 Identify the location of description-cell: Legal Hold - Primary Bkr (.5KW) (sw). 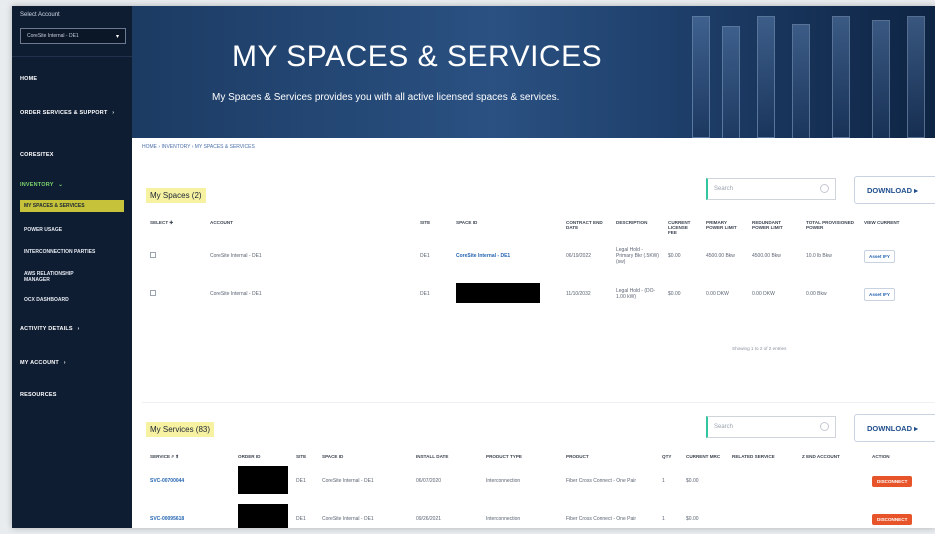
(638, 256).